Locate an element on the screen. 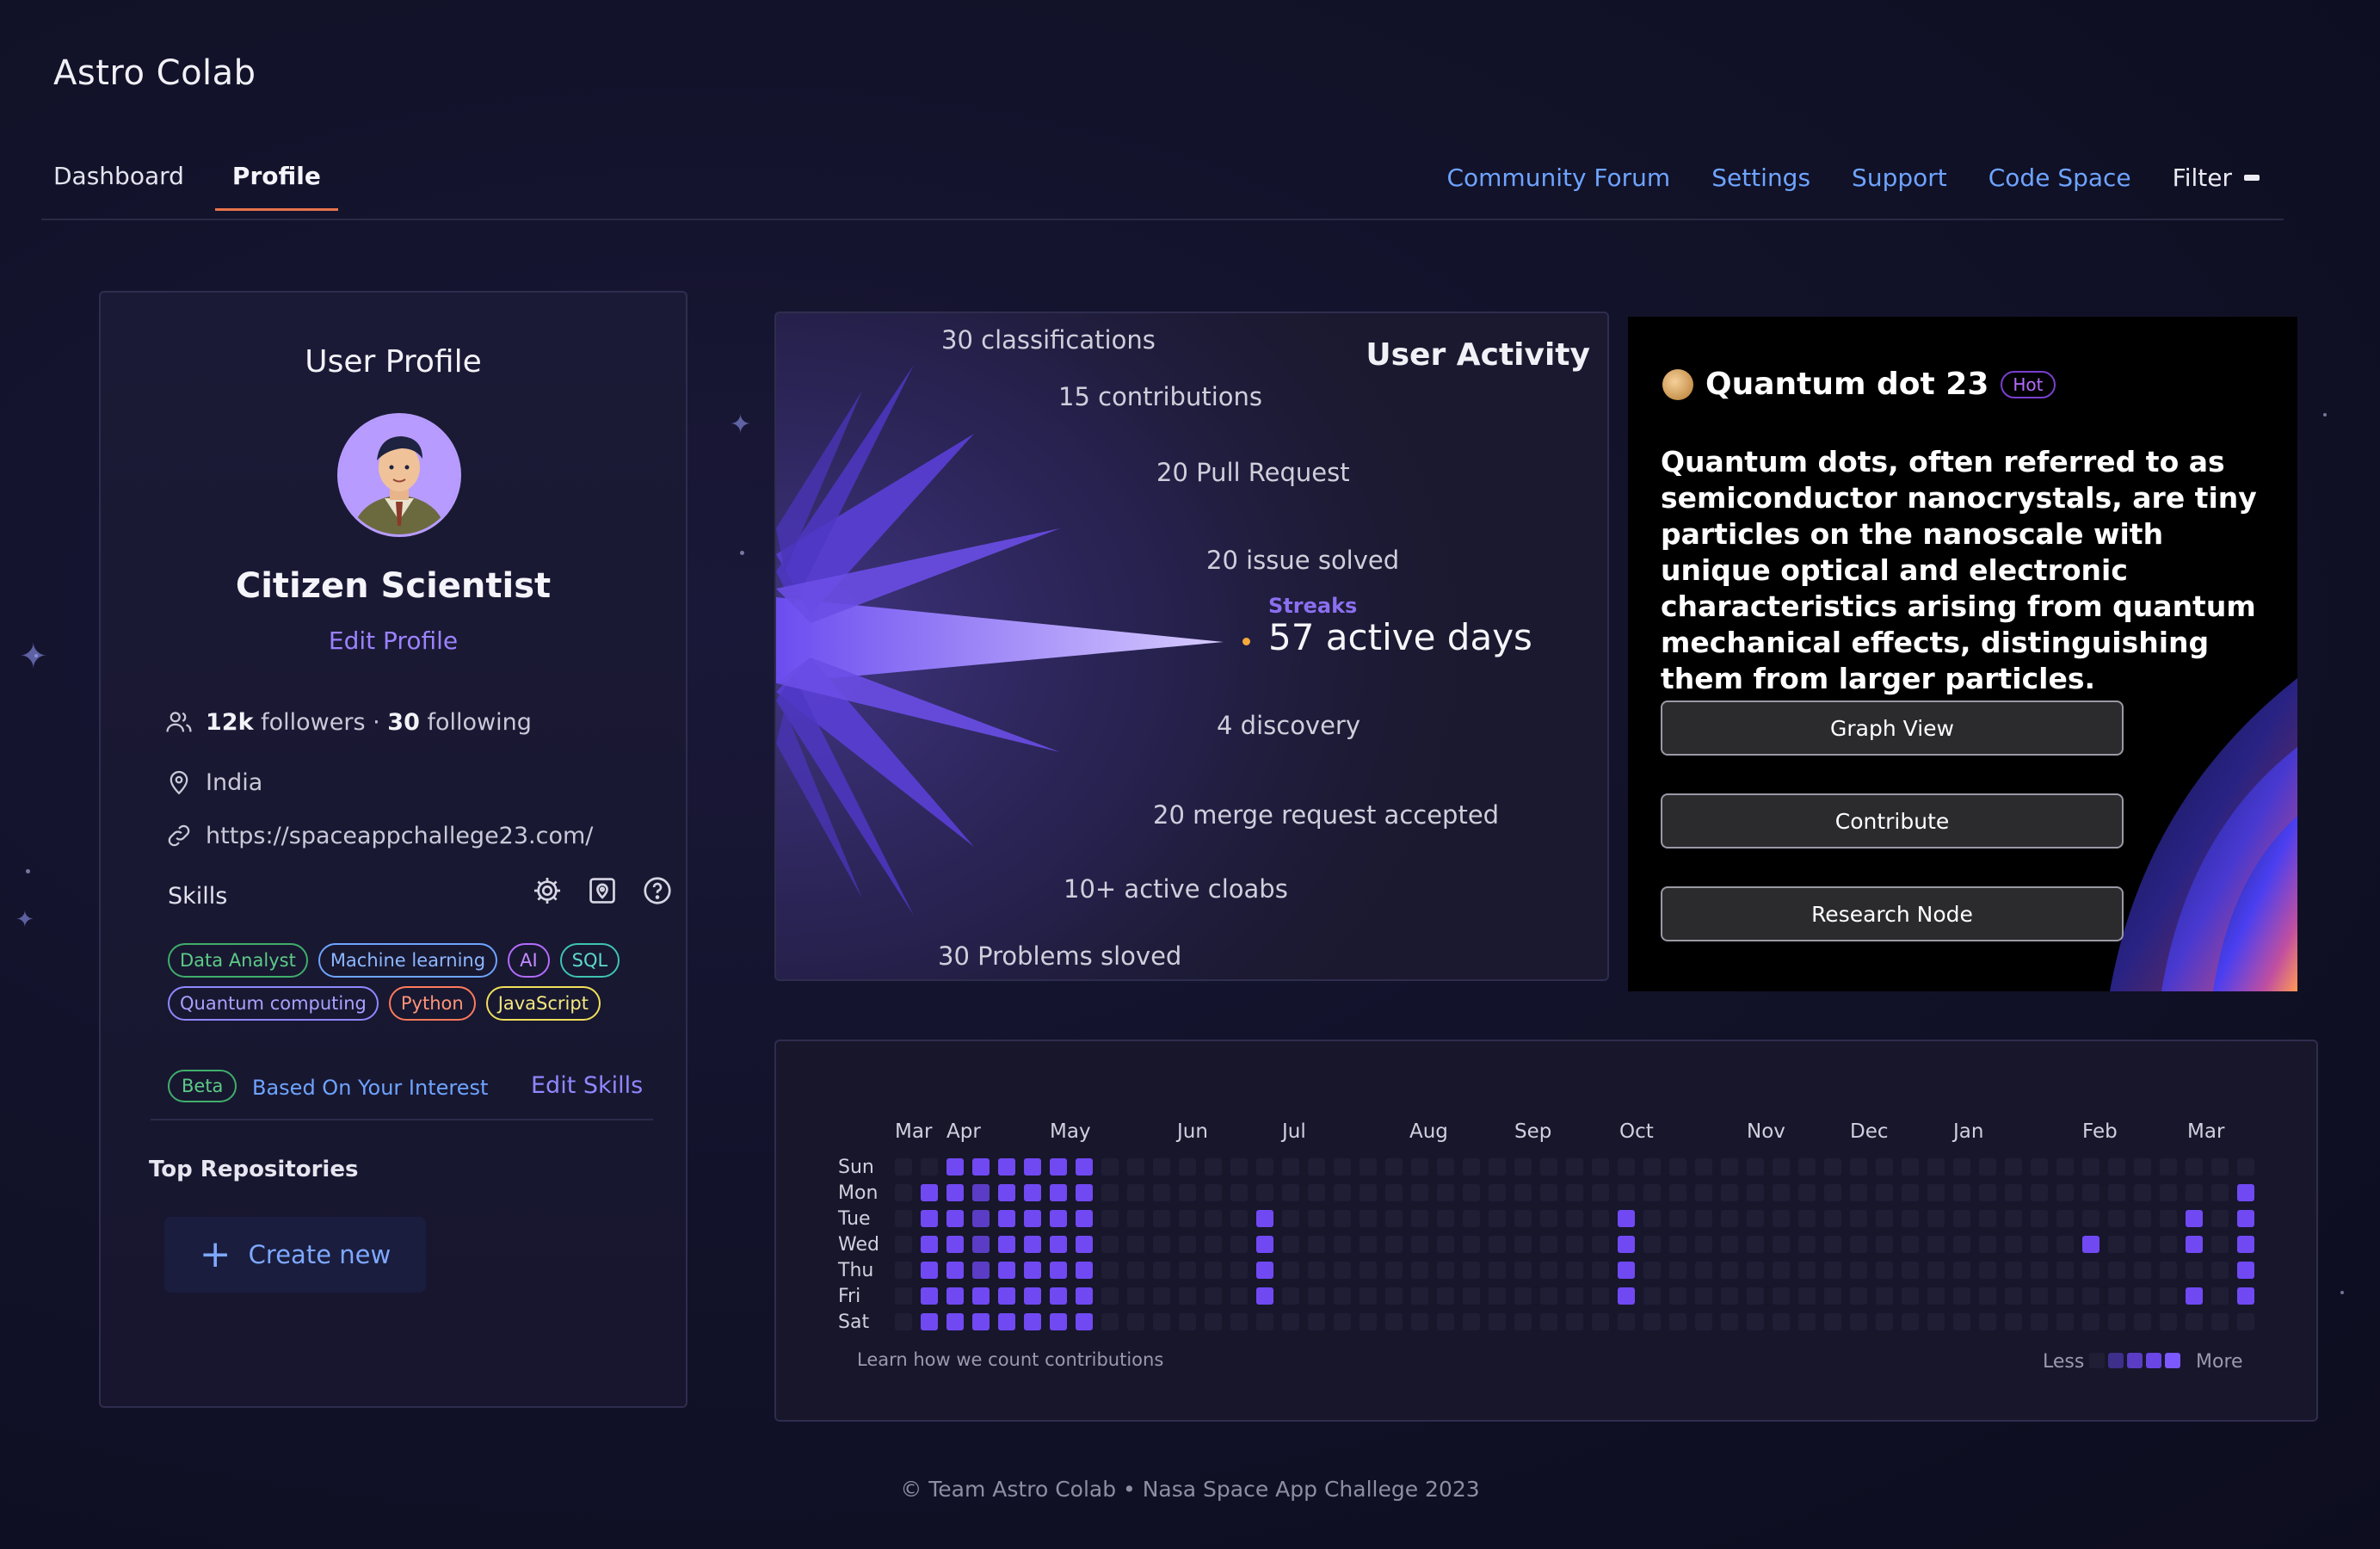 This screenshot has width=2380, height=1549. filter-button: Filter is located at coordinates (2216, 178).